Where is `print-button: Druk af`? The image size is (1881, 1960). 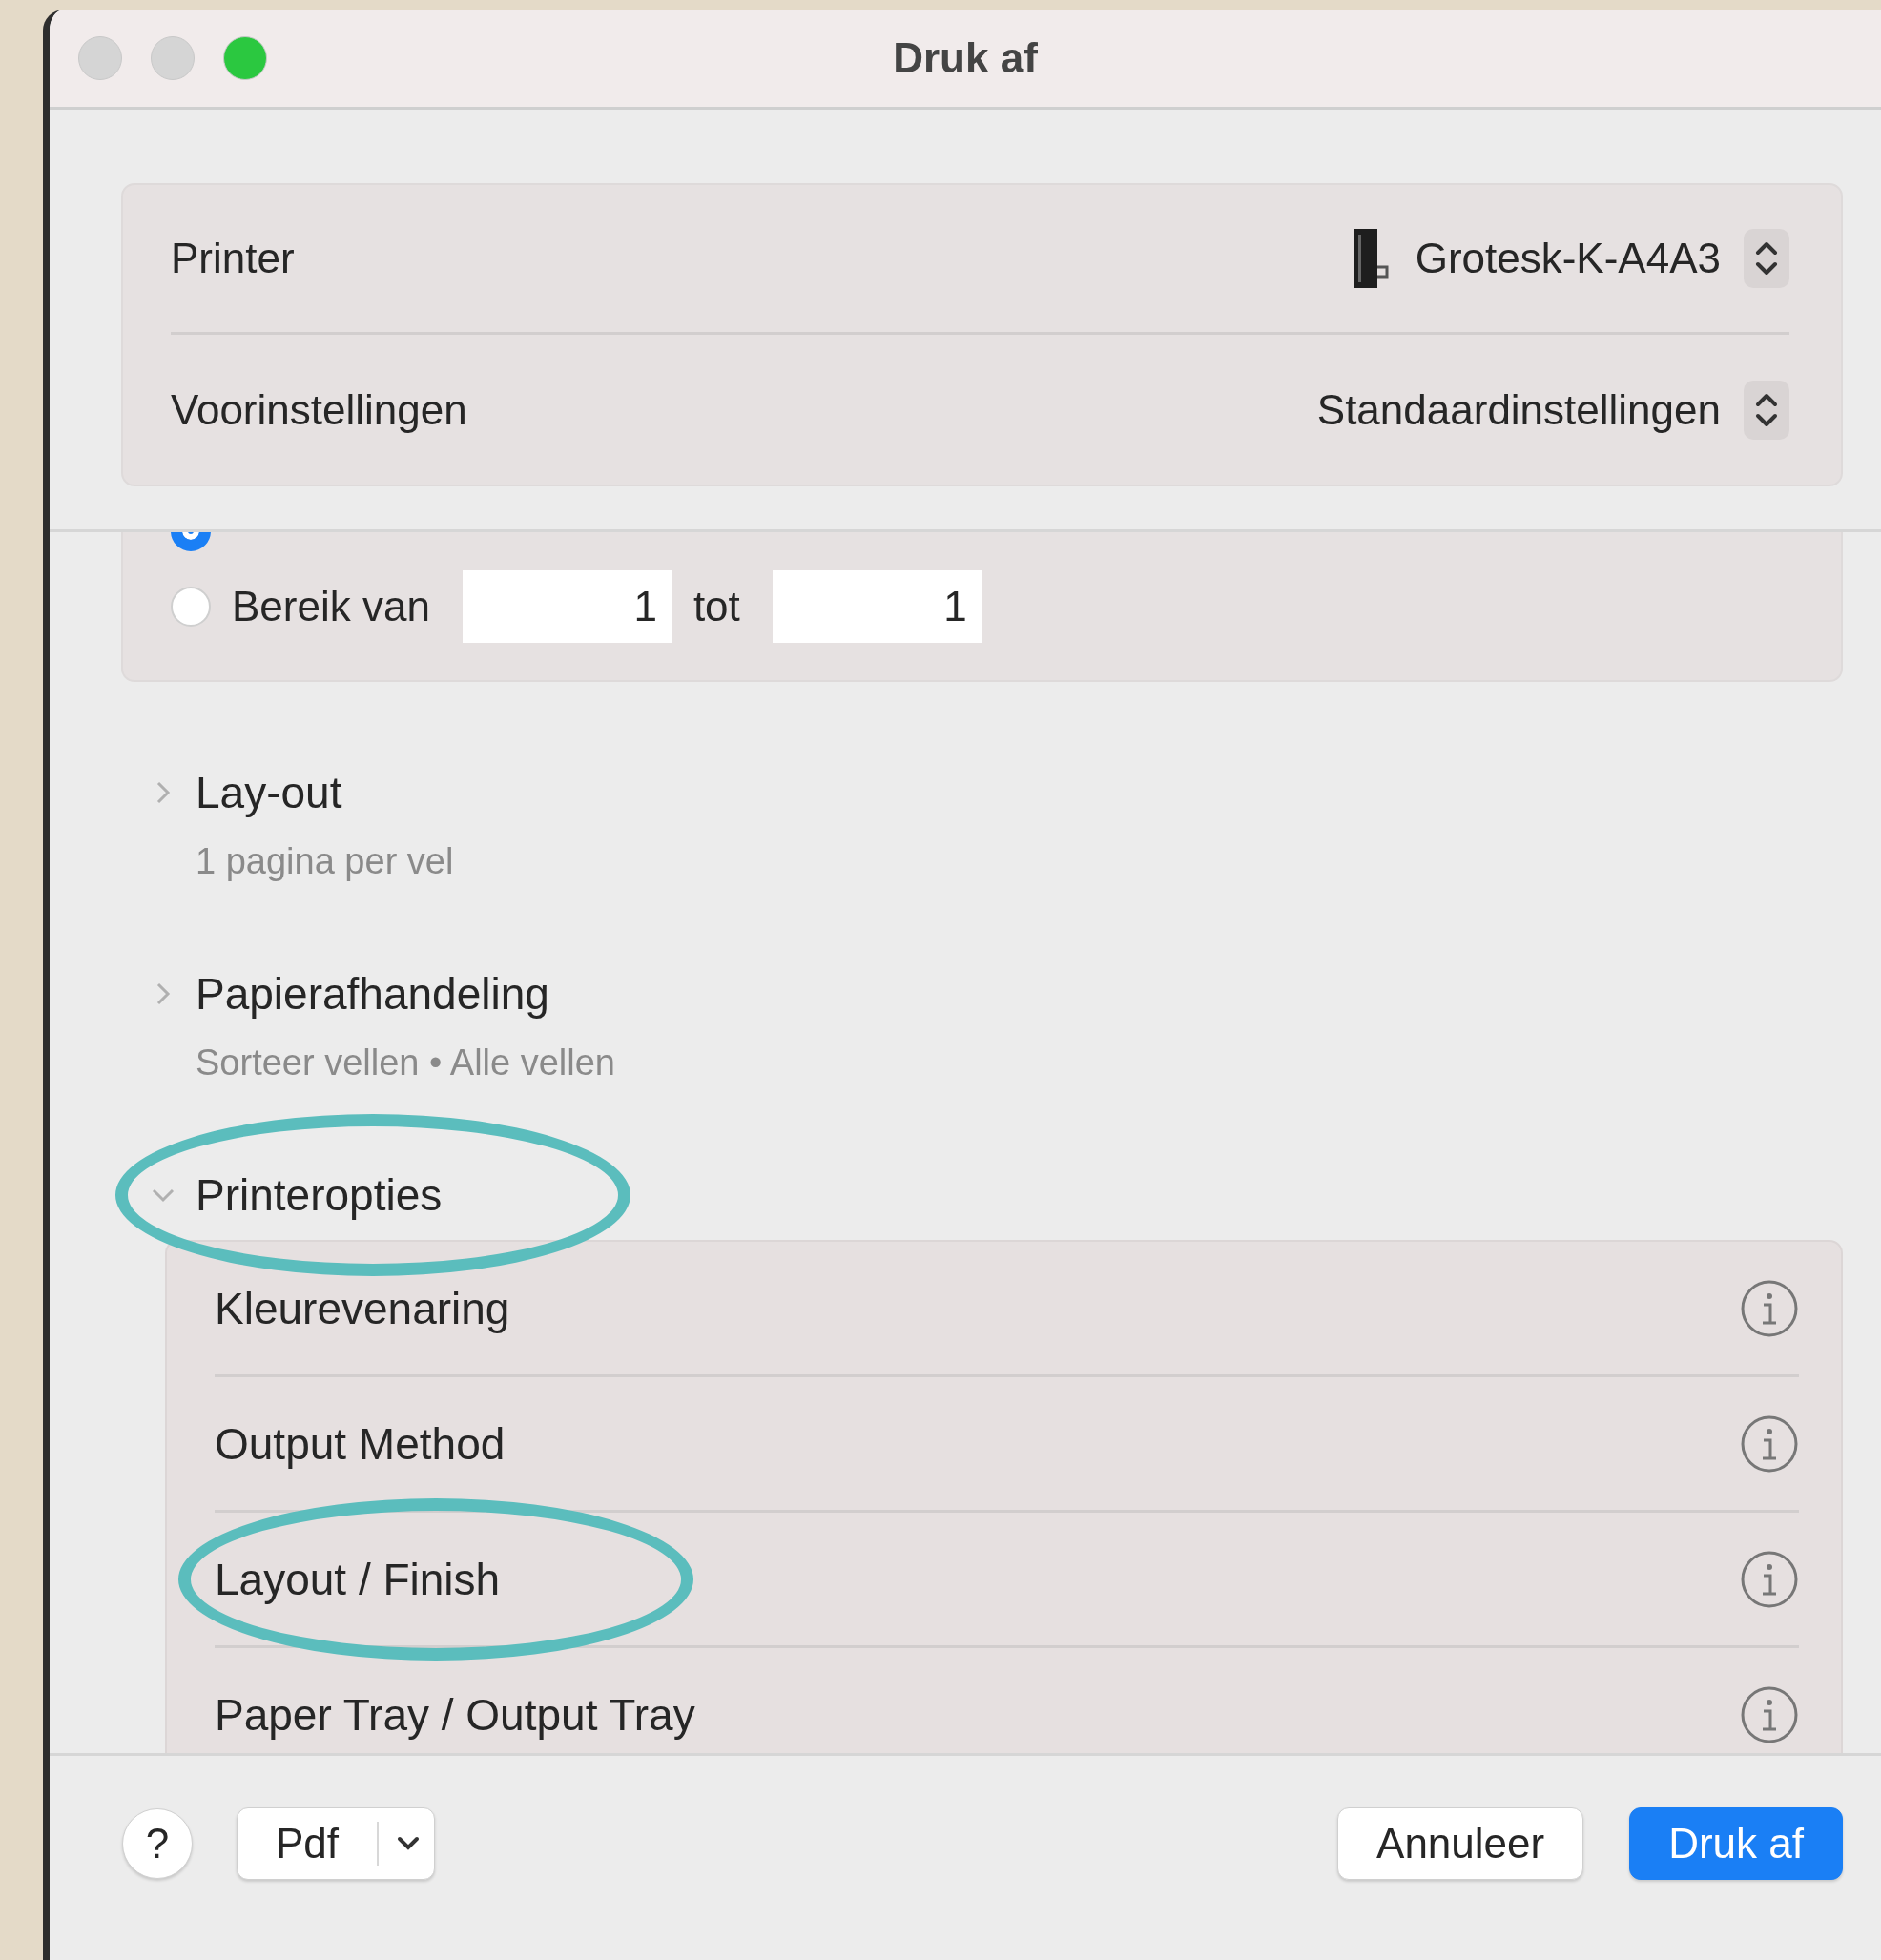
print-button: Druk af is located at coordinates (1736, 1843).